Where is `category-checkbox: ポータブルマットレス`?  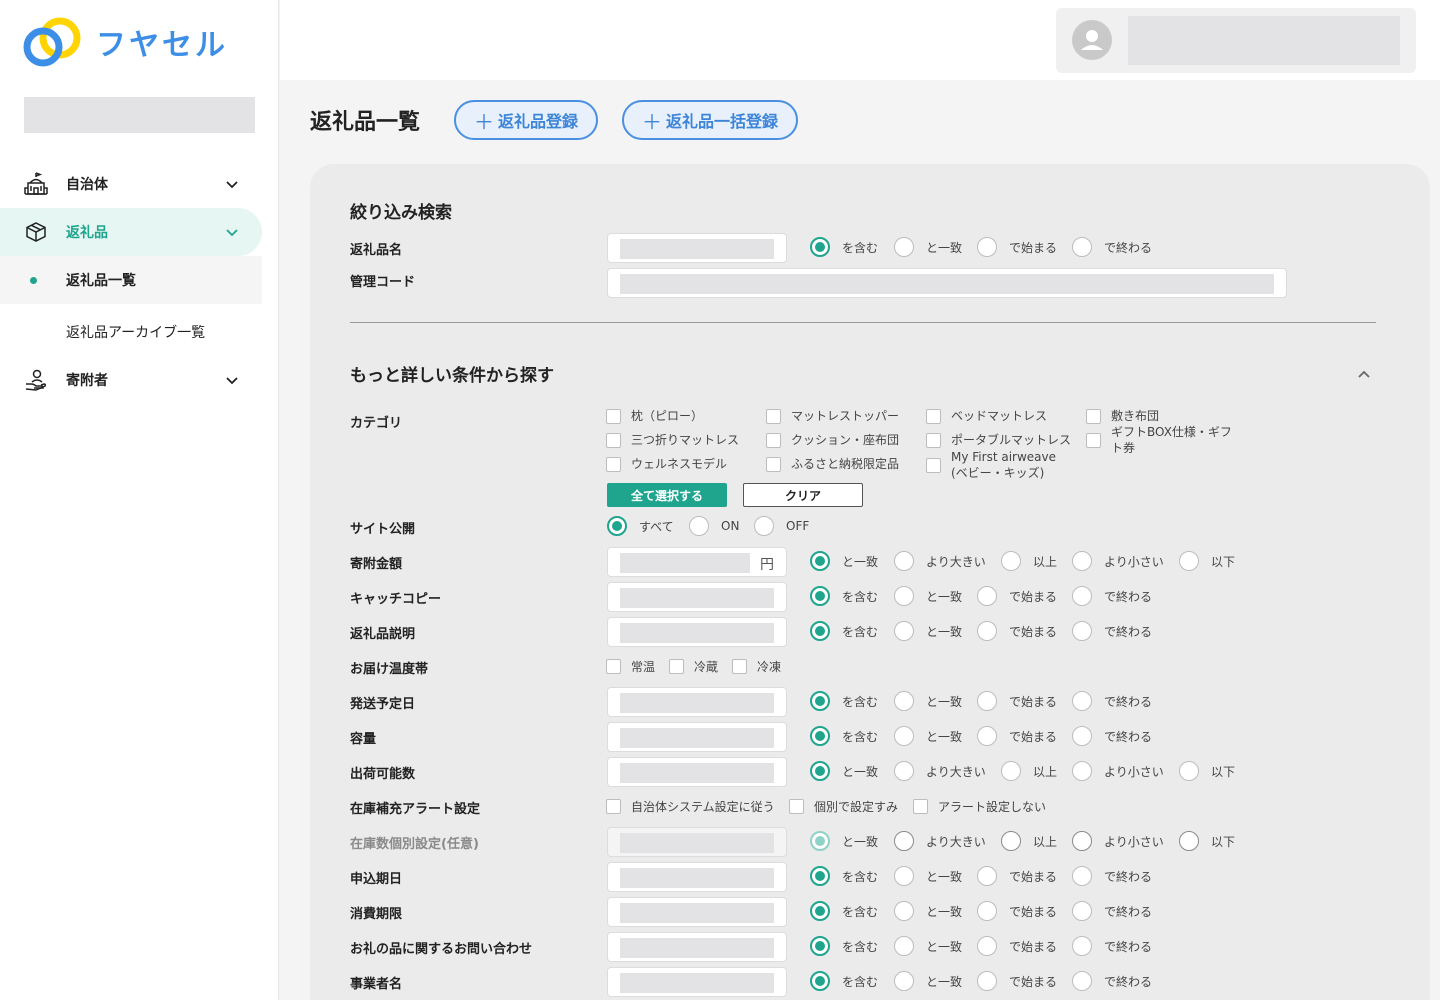
category-checkbox: ポータブルマットレス is located at coordinates (998, 440).